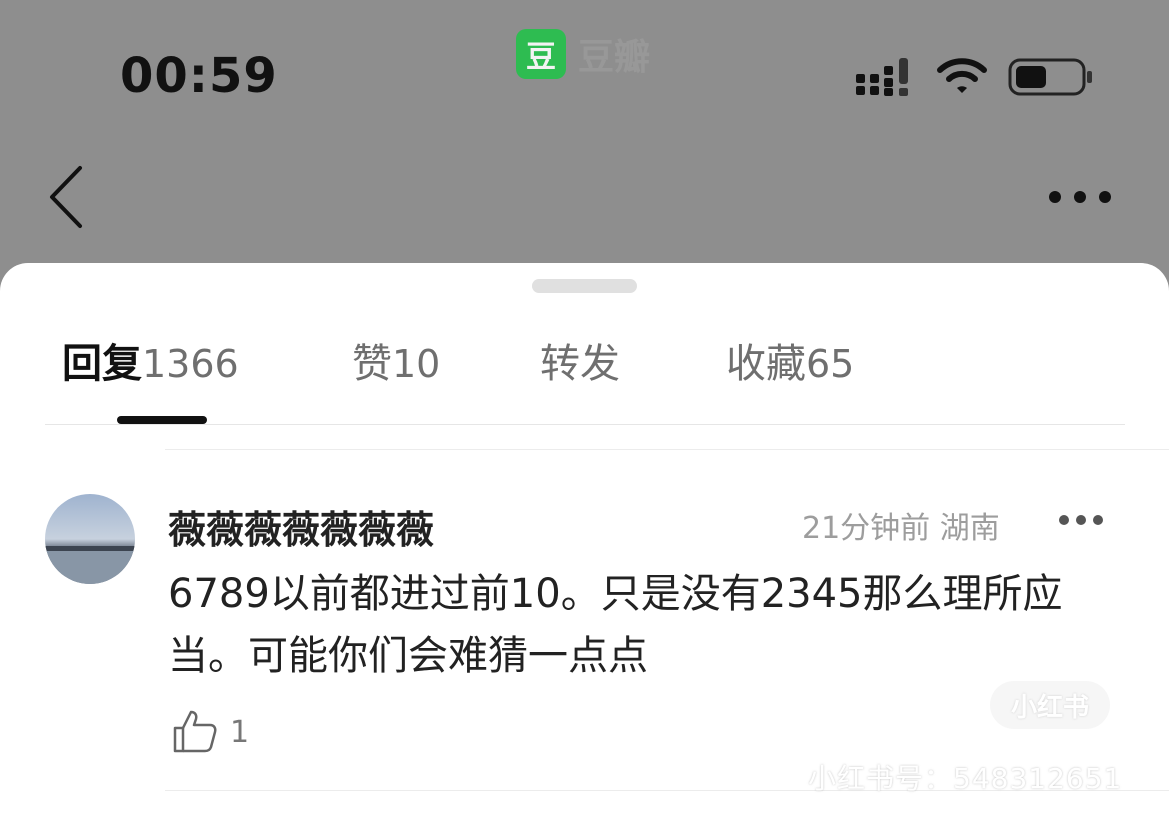  What do you see at coordinates (584, 286) in the screenshot?
I see `sheet-drag-handle` at bounding box center [584, 286].